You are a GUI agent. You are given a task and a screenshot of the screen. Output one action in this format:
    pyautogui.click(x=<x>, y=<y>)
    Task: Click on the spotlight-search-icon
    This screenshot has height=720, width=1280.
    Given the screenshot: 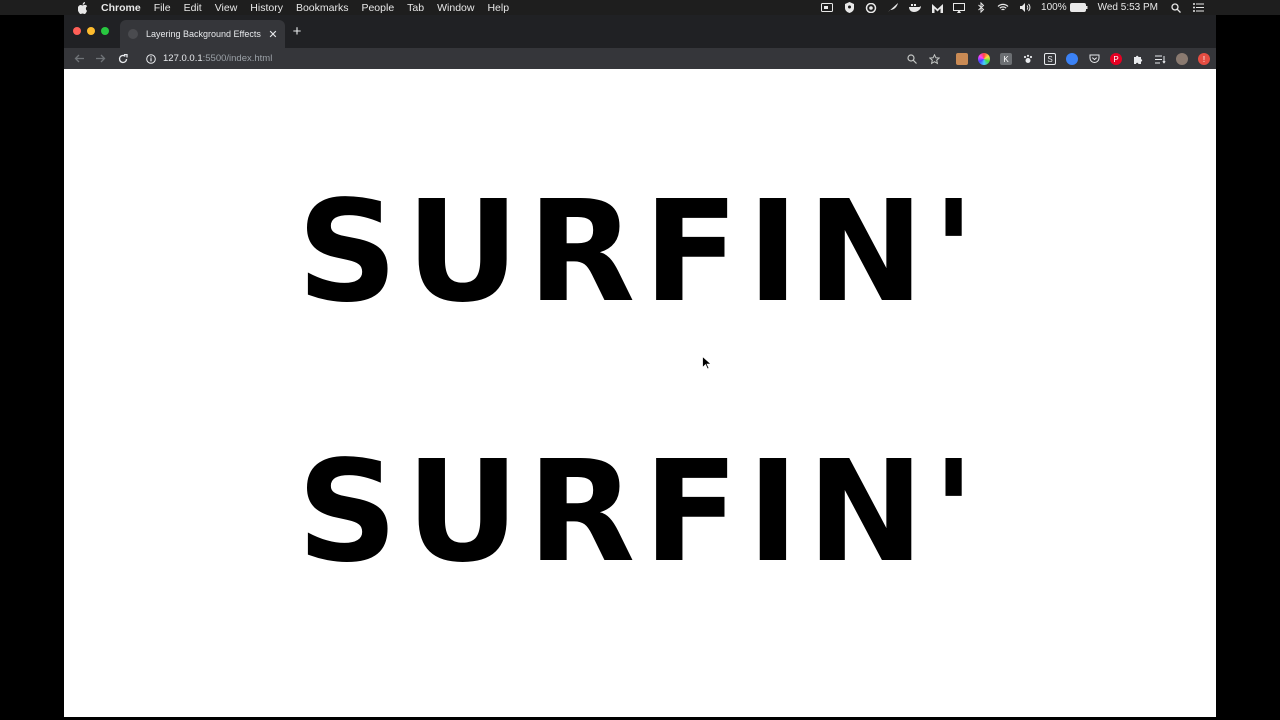 What is the action you would take?
    pyautogui.click(x=1176, y=7)
    